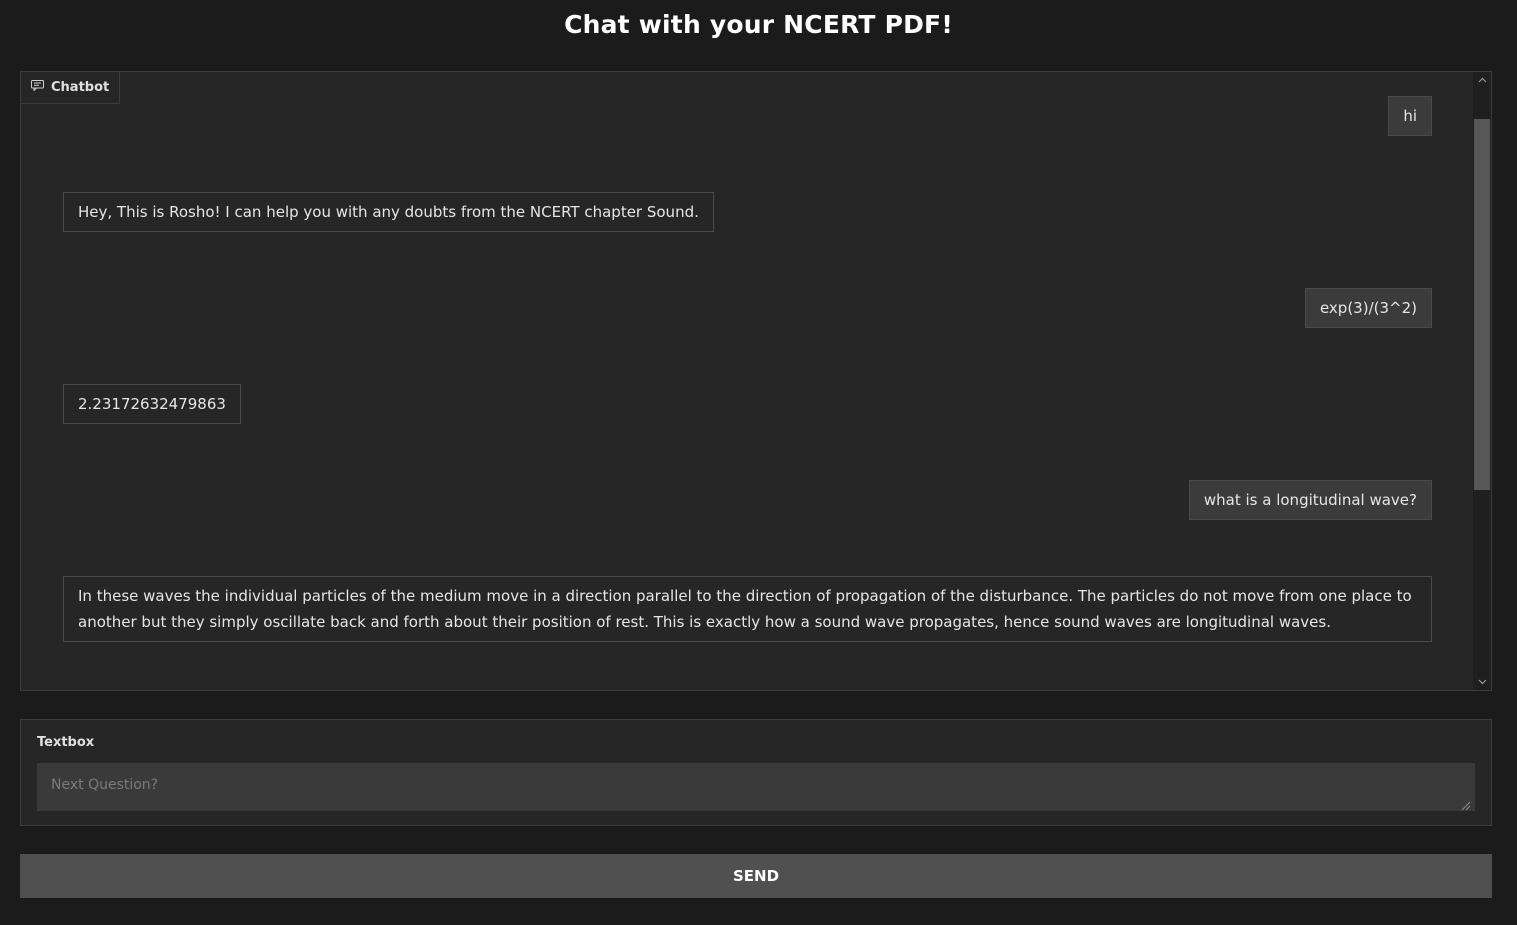 Image resolution: width=1517 pixels, height=925 pixels. What do you see at coordinates (1310, 500) in the screenshot?
I see `user-message: what is a longitudinal wave?` at bounding box center [1310, 500].